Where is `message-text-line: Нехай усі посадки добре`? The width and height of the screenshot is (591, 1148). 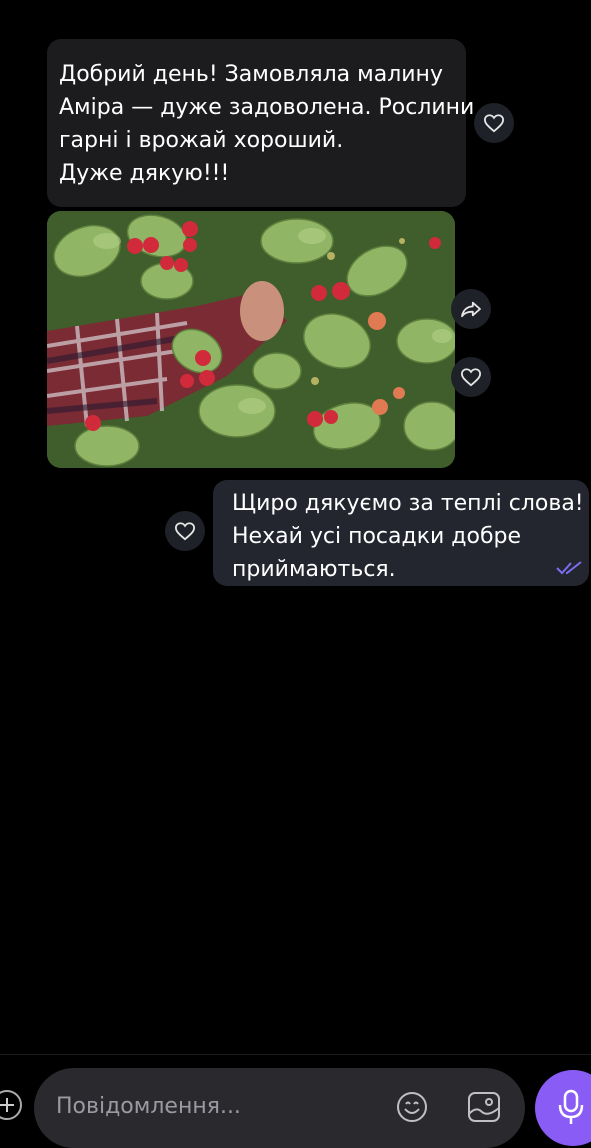
message-text-line: Нехай усі посадки добре is located at coordinates (377, 536).